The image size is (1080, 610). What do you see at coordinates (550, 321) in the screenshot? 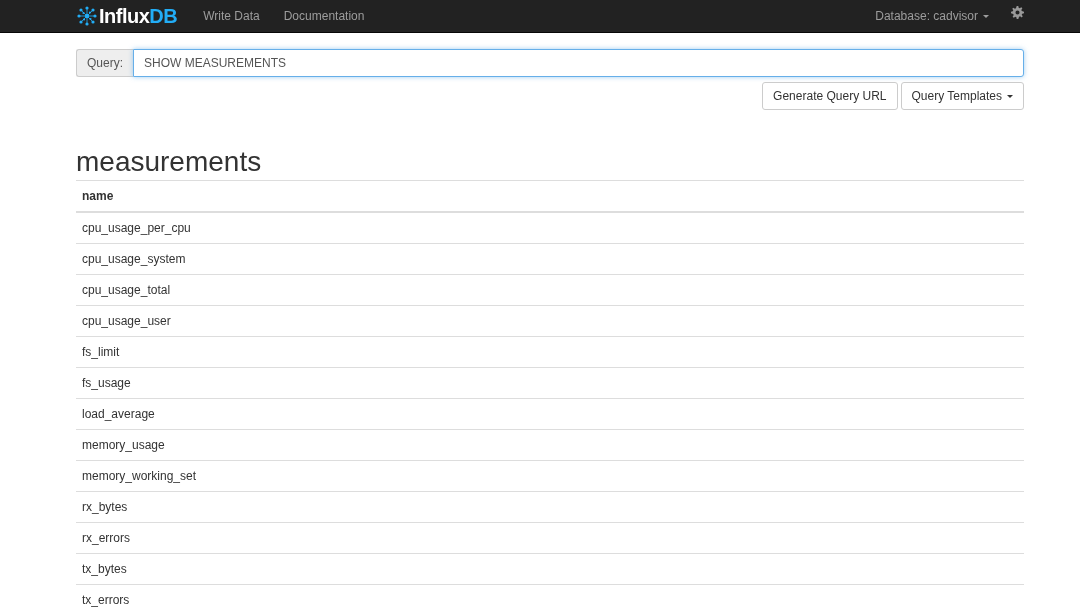
I see `table-cell: cpu_usage_user` at bounding box center [550, 321].